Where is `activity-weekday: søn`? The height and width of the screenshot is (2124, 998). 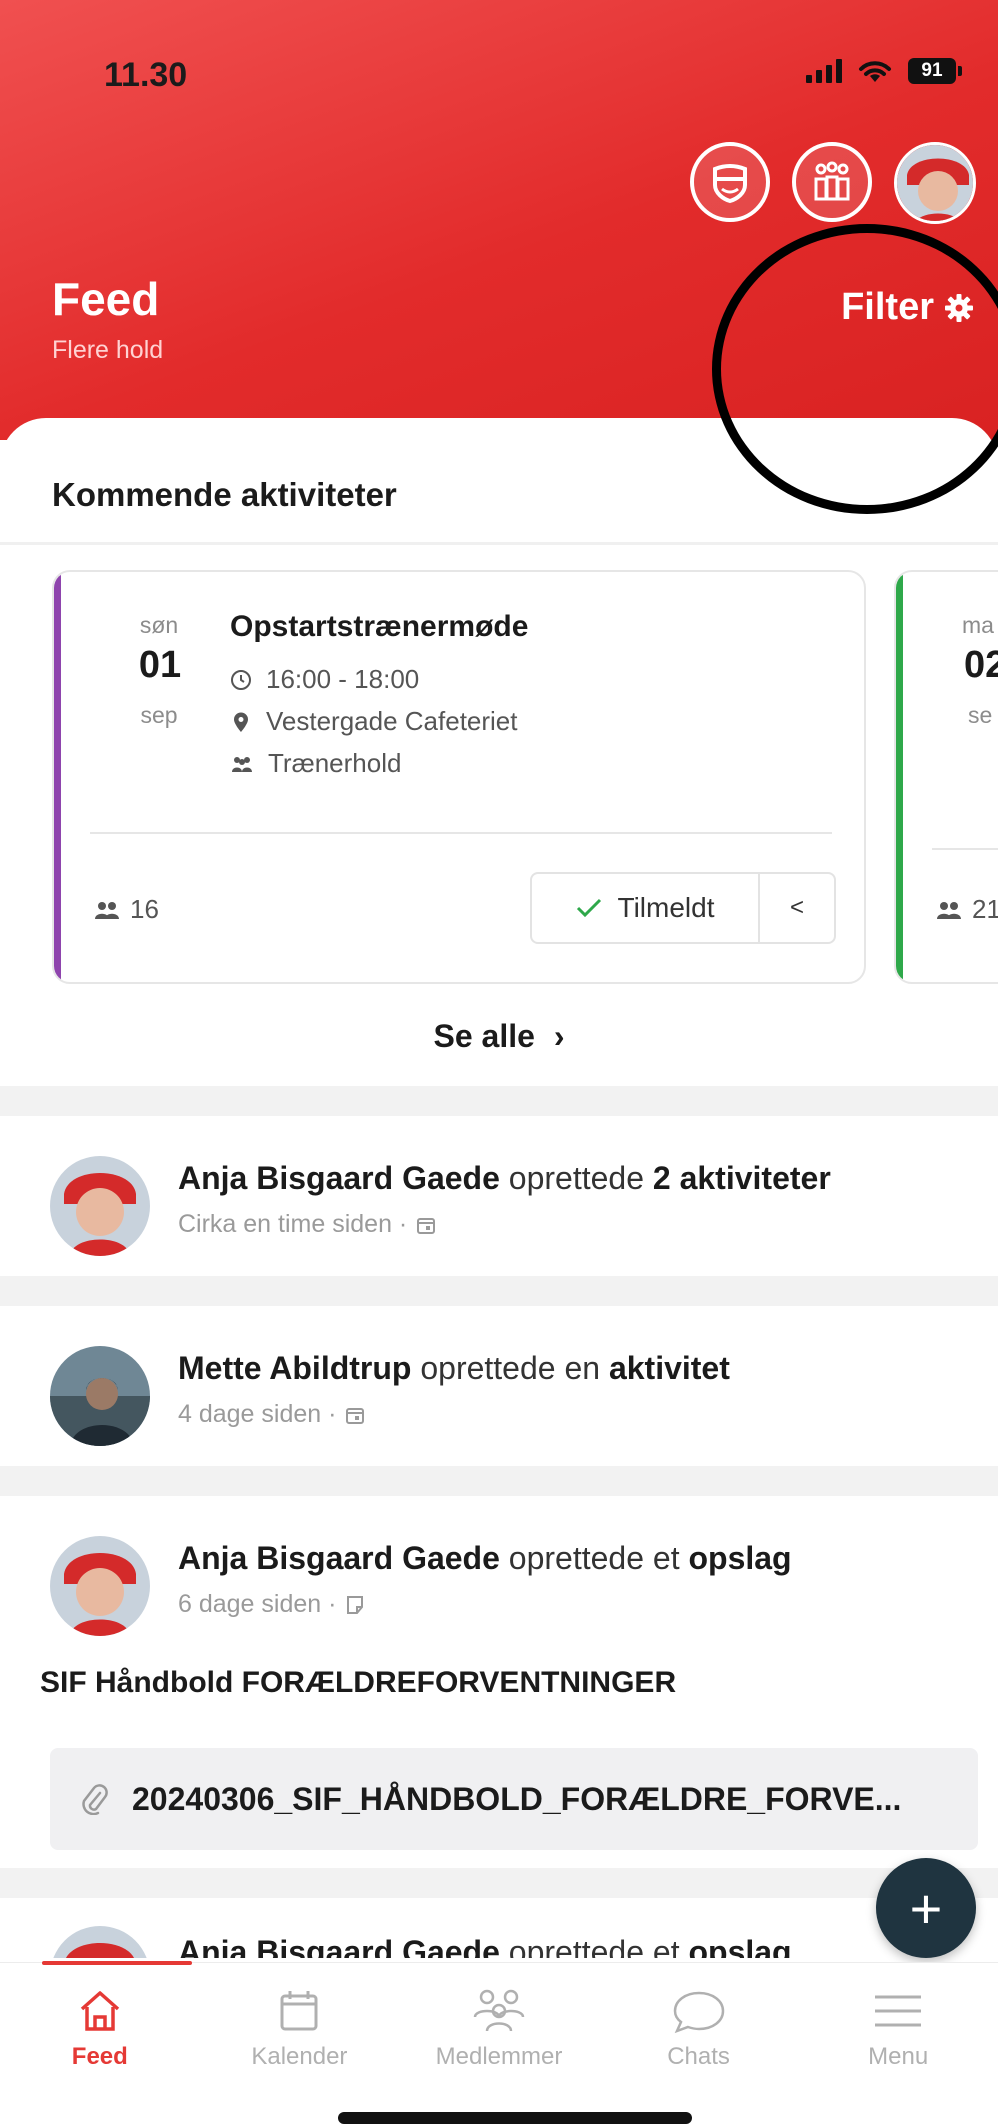 activity-weekday: søn is located at coordinates (159, 625).